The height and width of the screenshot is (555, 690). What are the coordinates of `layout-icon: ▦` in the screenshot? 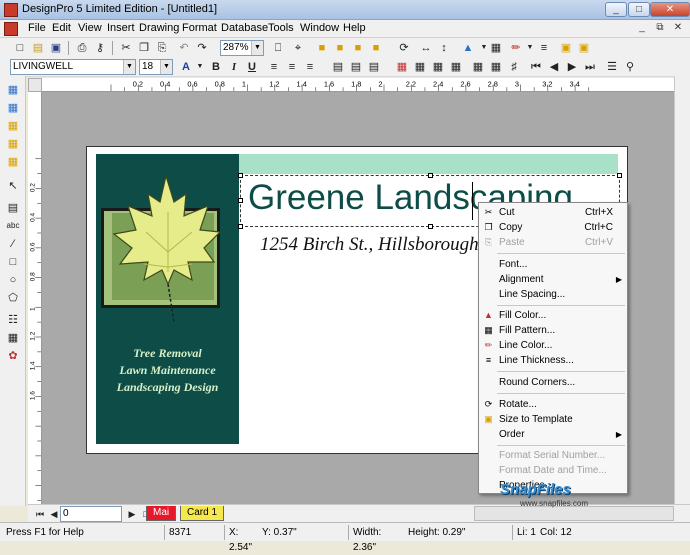 It's located at (13, 108).